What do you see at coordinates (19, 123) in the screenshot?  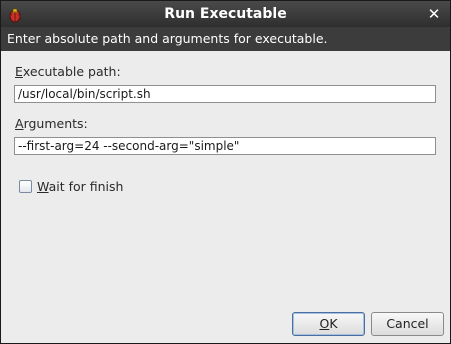 I see `arguments-label-mnemonic: A` at bounding box center [19, 123].